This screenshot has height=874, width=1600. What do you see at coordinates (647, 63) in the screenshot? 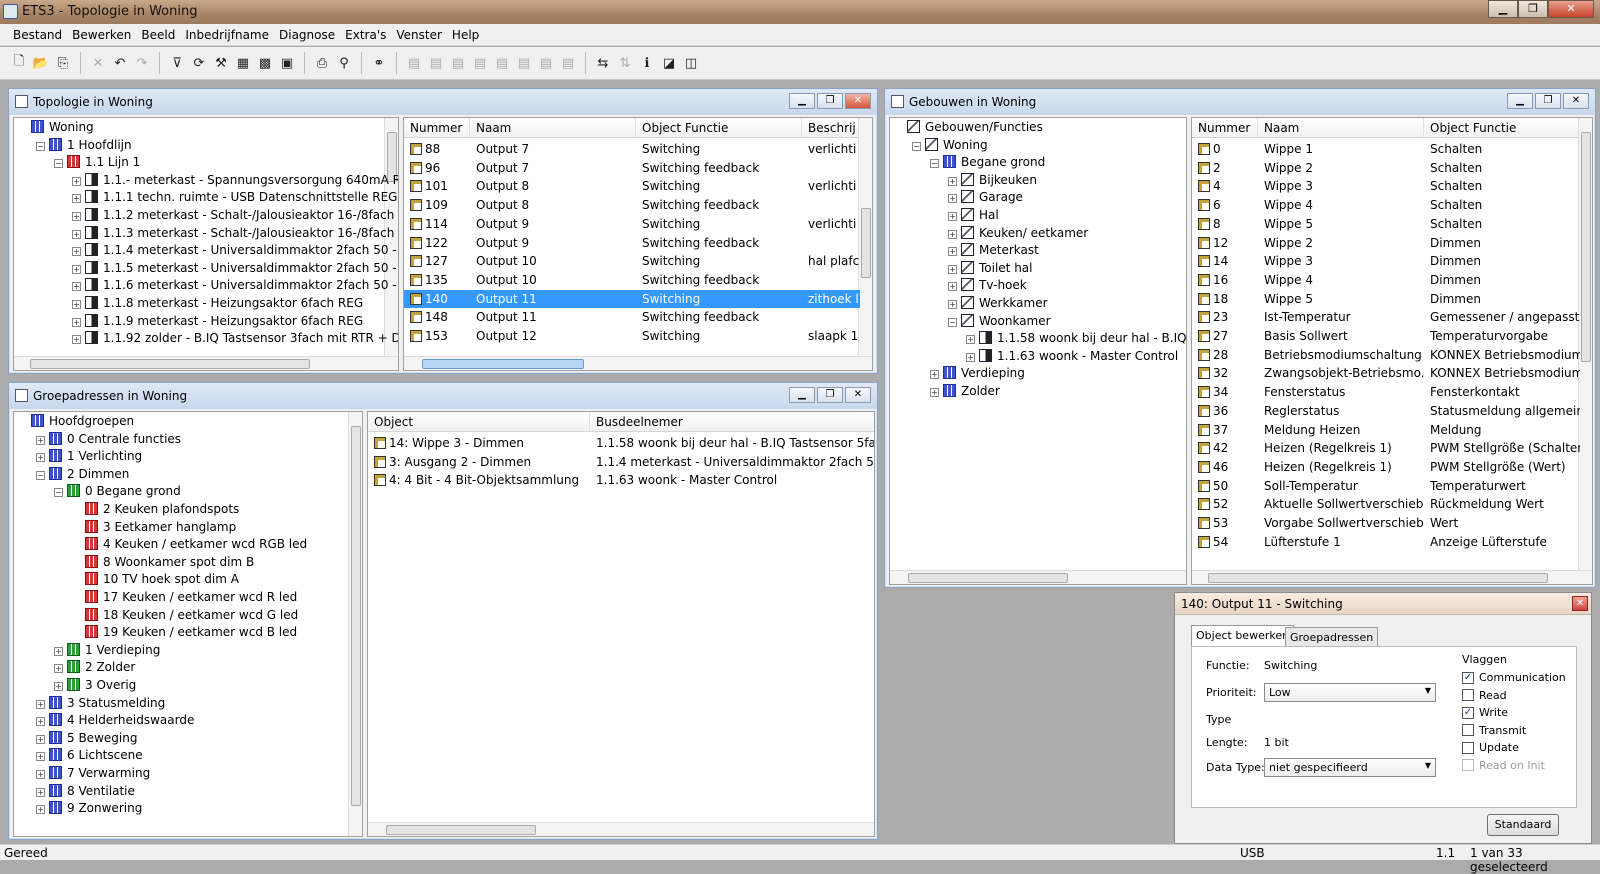
I see `info-icon: ℹ` at bounding box center [647, 63].